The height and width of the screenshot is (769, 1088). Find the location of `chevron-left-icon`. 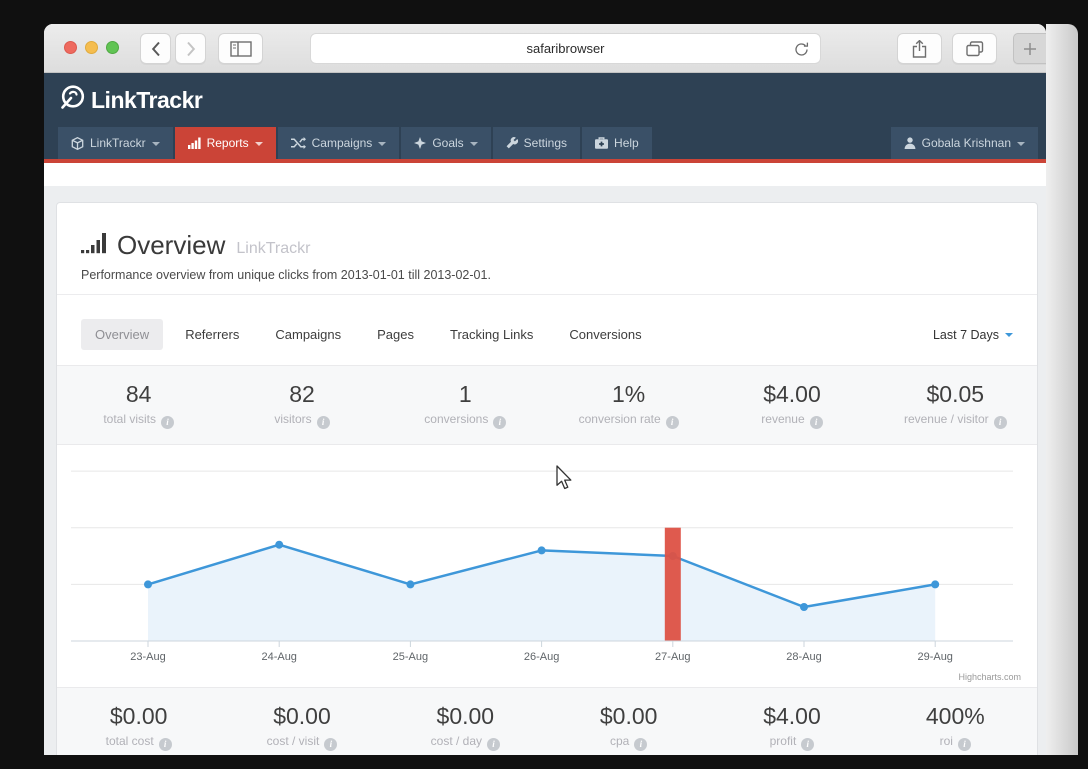

chevron-left-icon is located at coordinates (156, 49).